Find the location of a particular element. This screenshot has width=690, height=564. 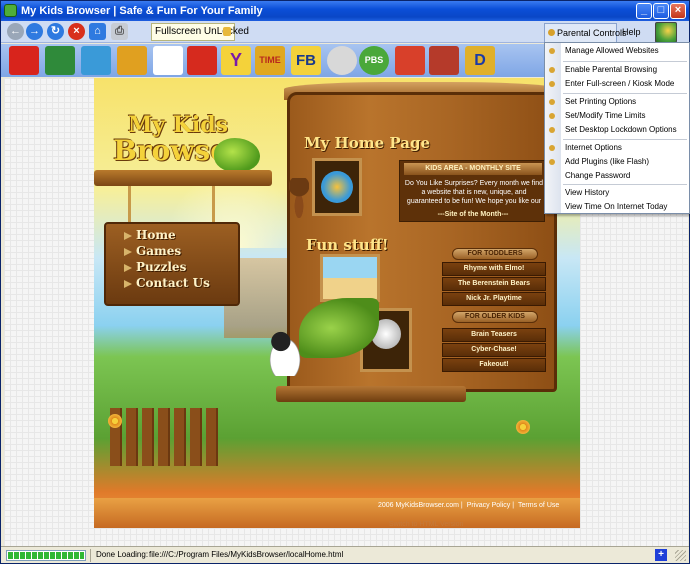

surfer-icon is located at coordinates (337, 187).